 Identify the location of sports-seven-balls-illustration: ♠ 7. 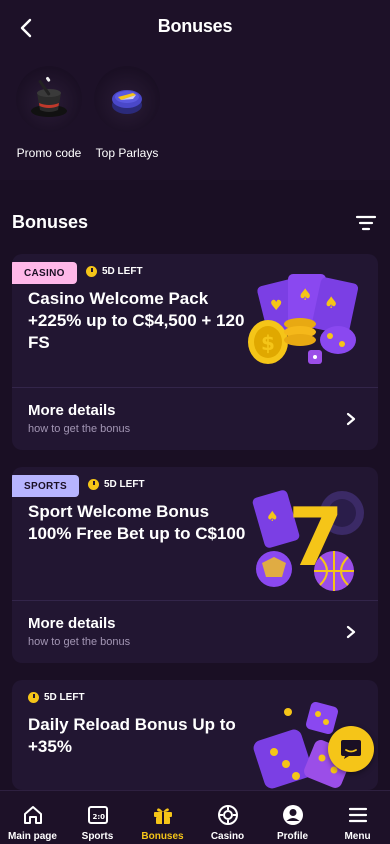
(303, 535).